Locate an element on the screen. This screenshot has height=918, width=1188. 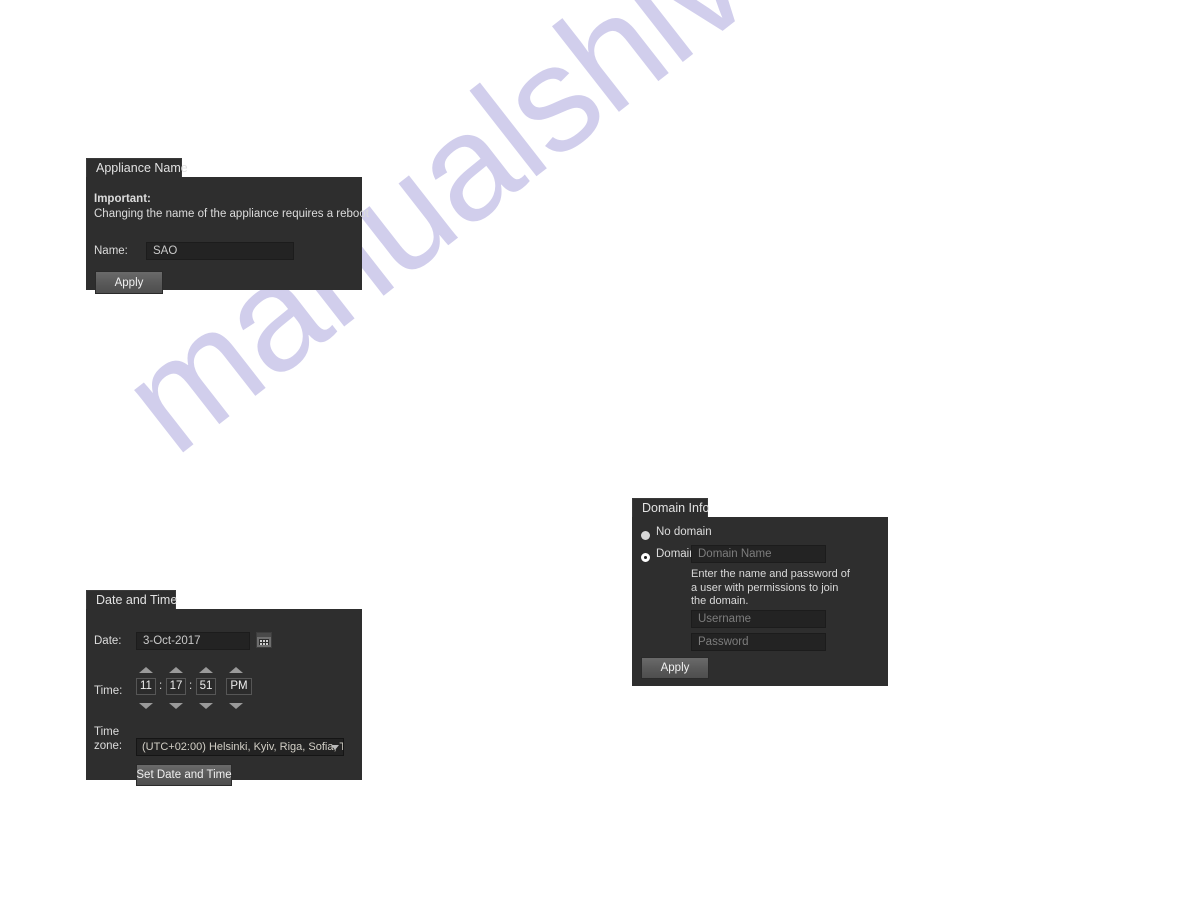
date-and-time-tab: Date and Time is located at coordinates (131, 599).